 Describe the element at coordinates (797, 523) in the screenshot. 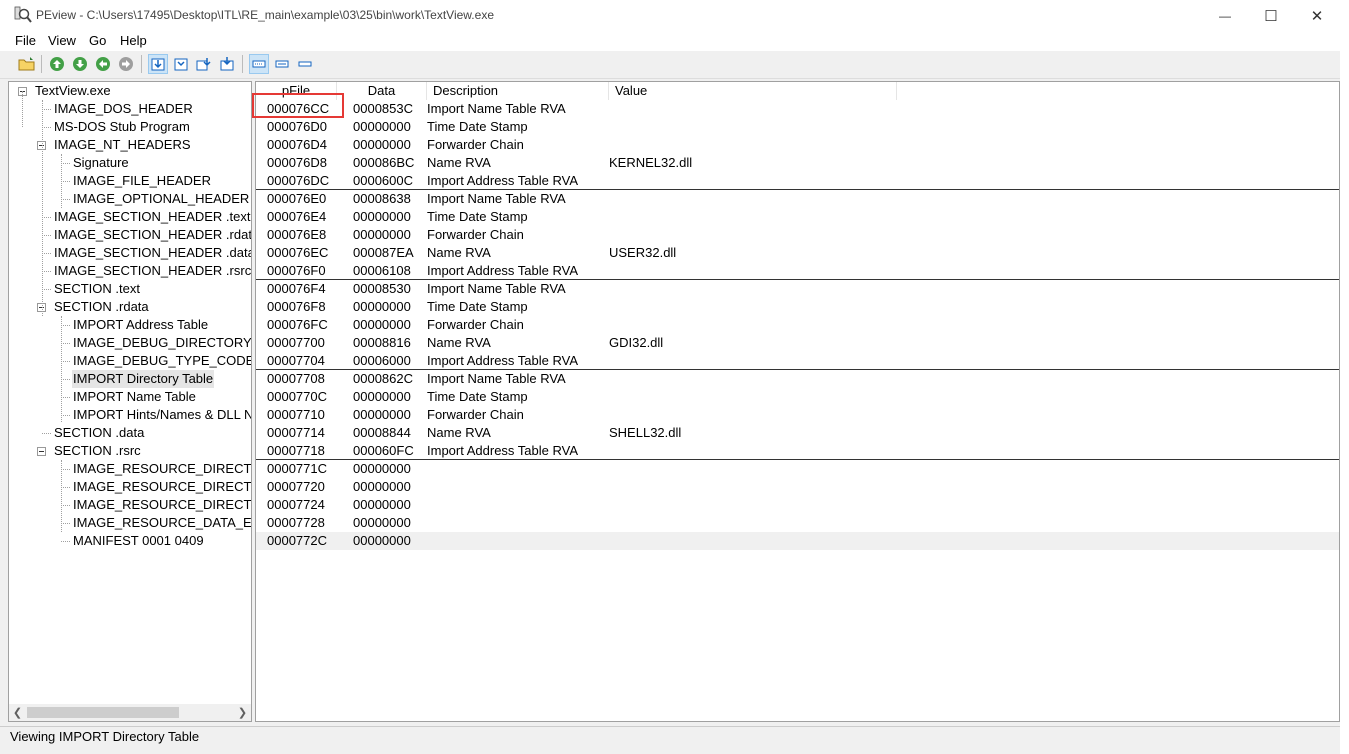

I see `table-row: 00007728 00000000` at that location.